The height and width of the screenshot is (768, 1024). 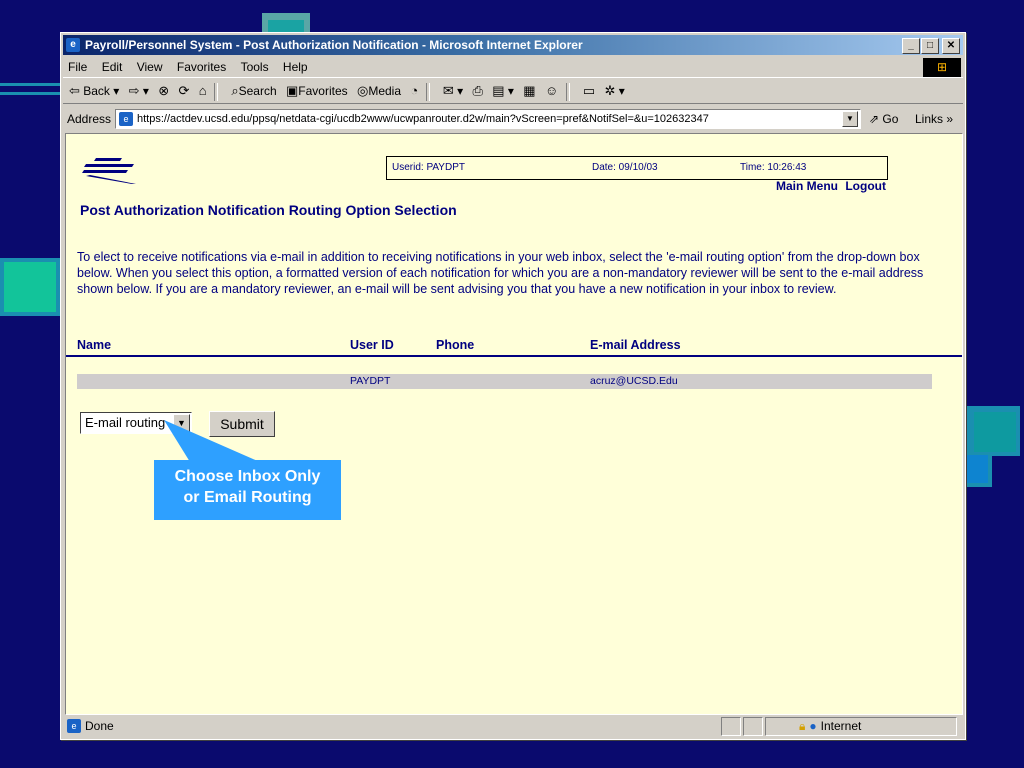 What do you see at coordinates (235, 90) in the screenshot?
I see `search-icon: ⌕` at bounding box center [235, 90].